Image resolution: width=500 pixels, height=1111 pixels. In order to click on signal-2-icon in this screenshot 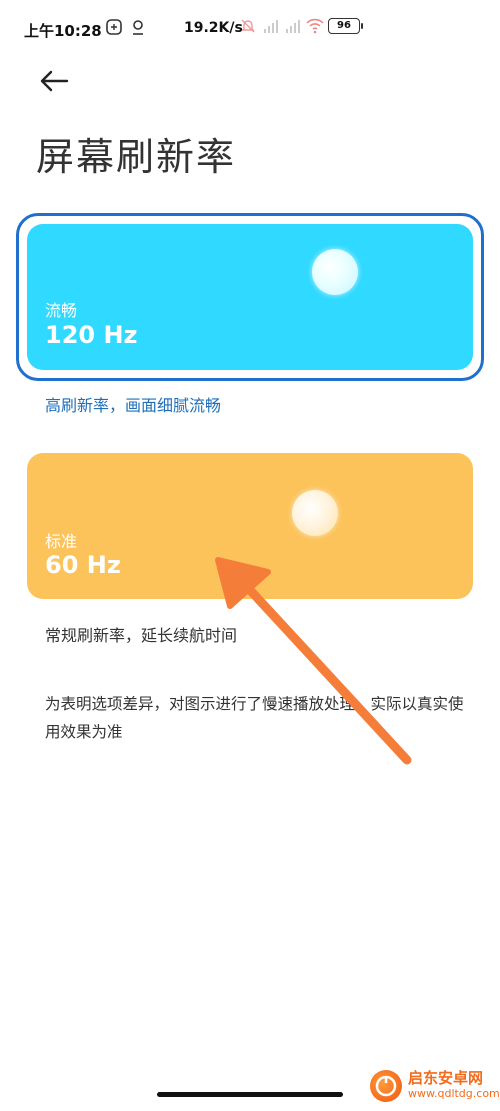, I will do `click(292, 26)`.